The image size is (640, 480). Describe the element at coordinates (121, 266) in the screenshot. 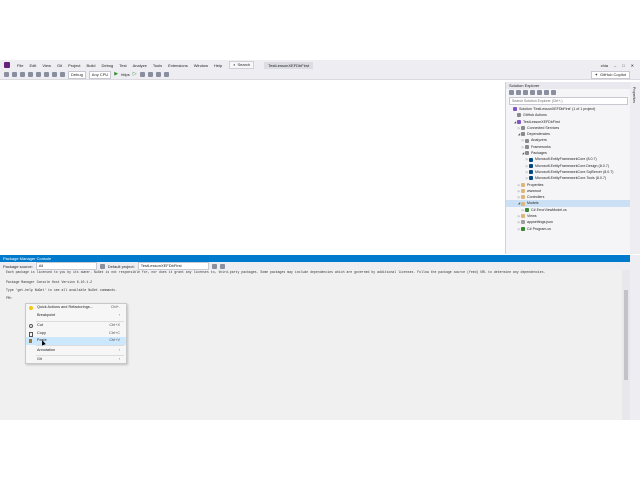

I see `default-project-label: Default project:` at that location.